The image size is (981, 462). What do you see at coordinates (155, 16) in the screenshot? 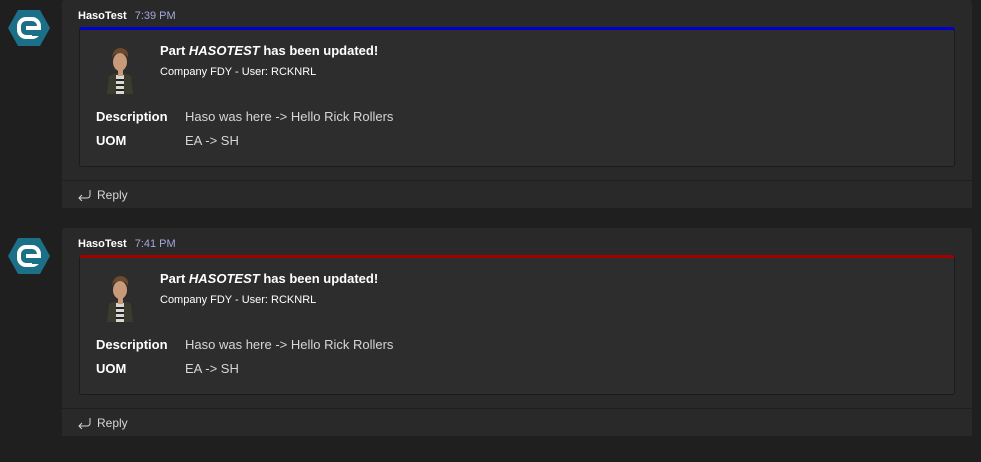
I see `timestamp: 7:39 PM` at bounding box center [155, 16].